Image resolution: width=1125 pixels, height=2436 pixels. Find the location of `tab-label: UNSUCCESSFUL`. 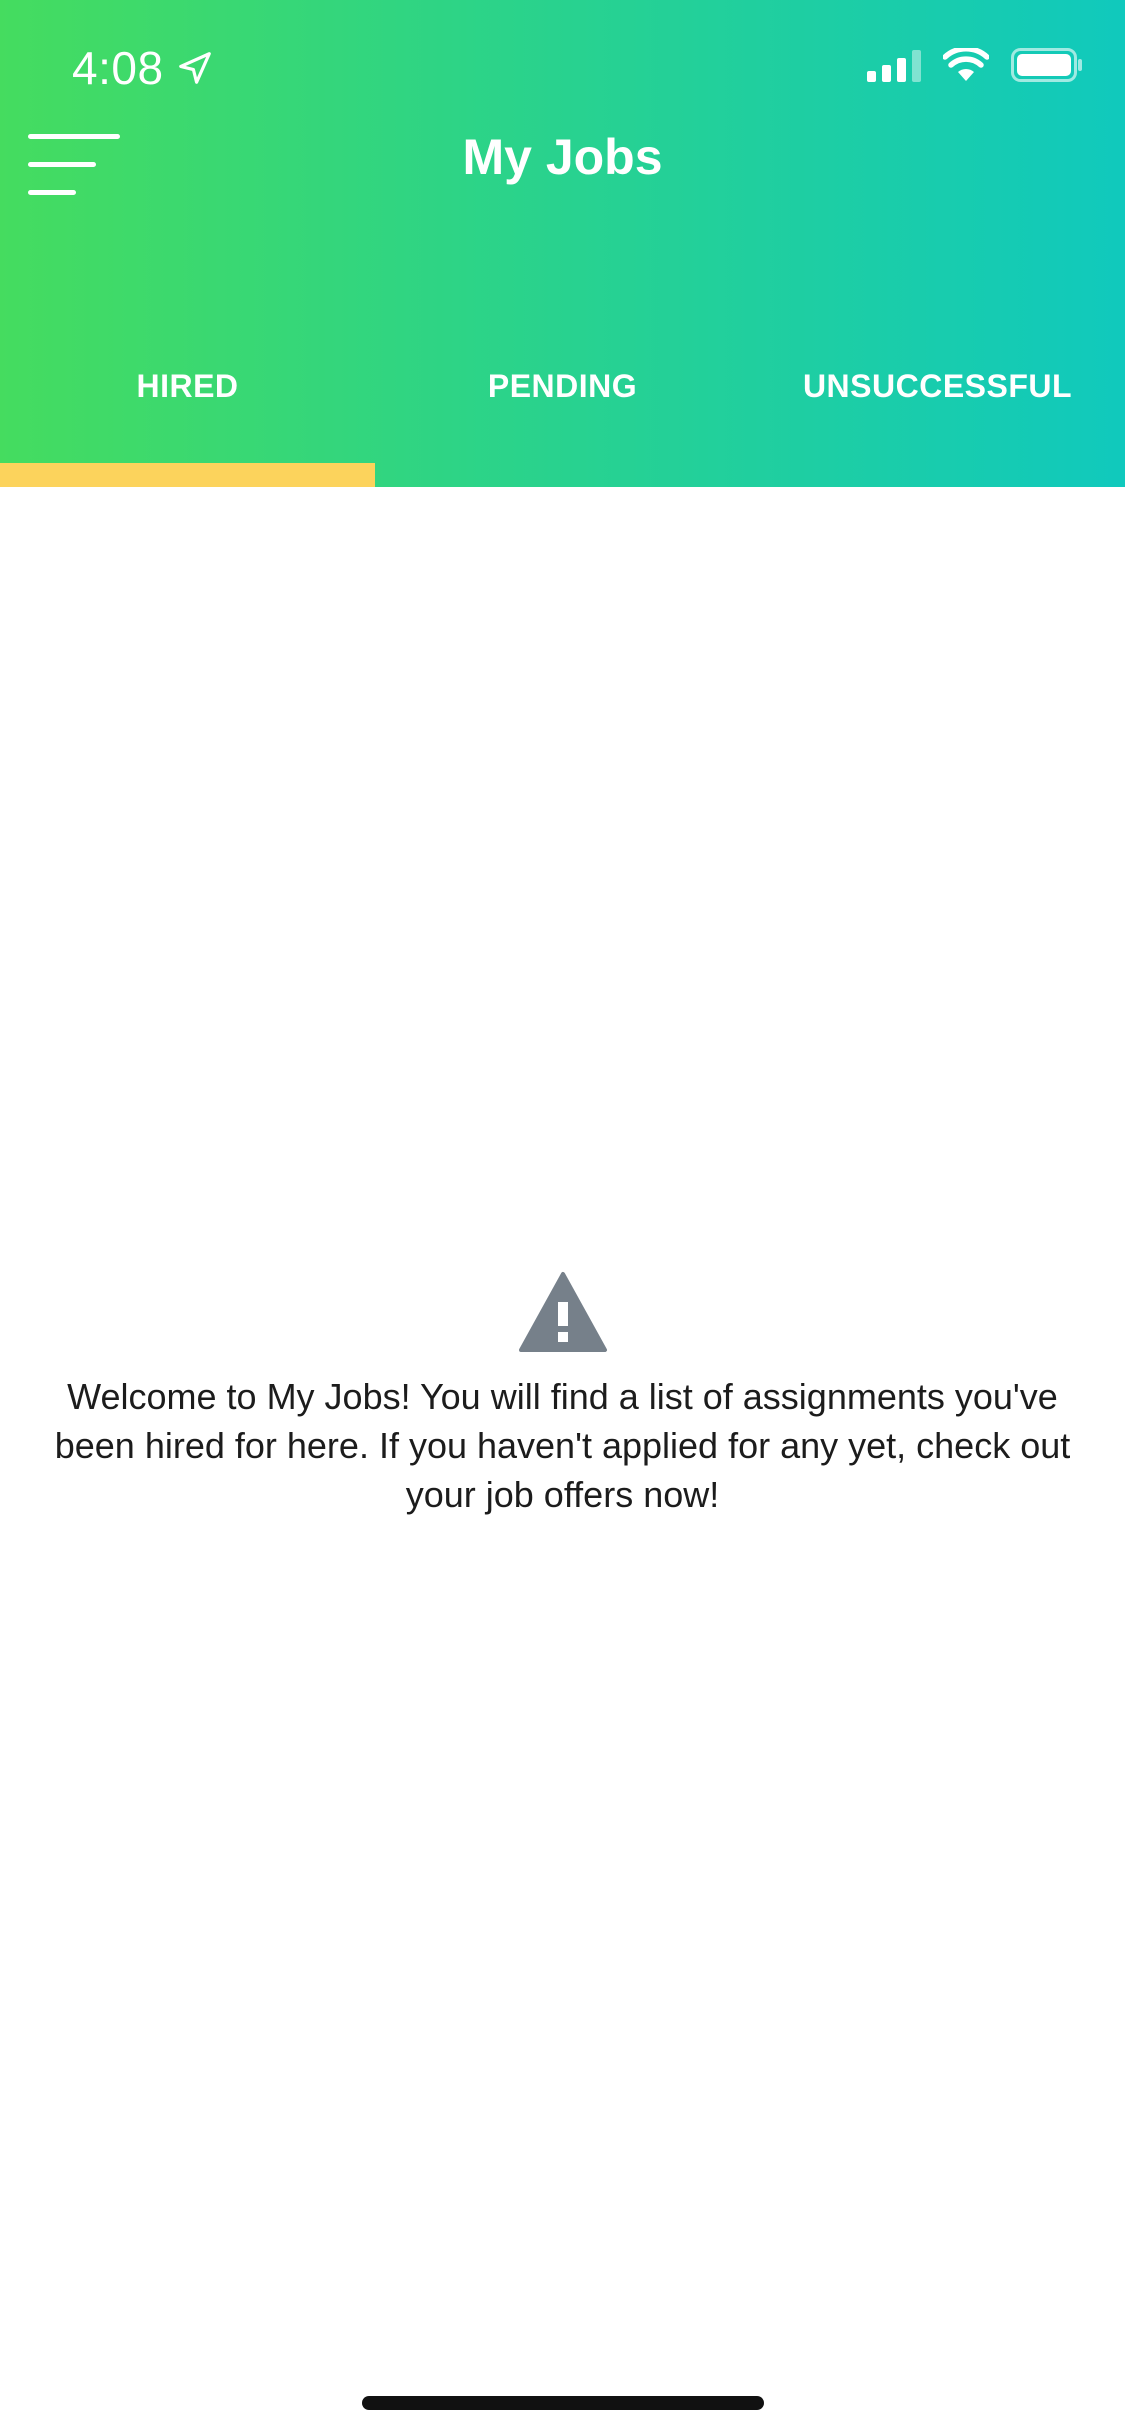

tab-label: UNSUCCESSFUL is located at coordinates (937, 386).